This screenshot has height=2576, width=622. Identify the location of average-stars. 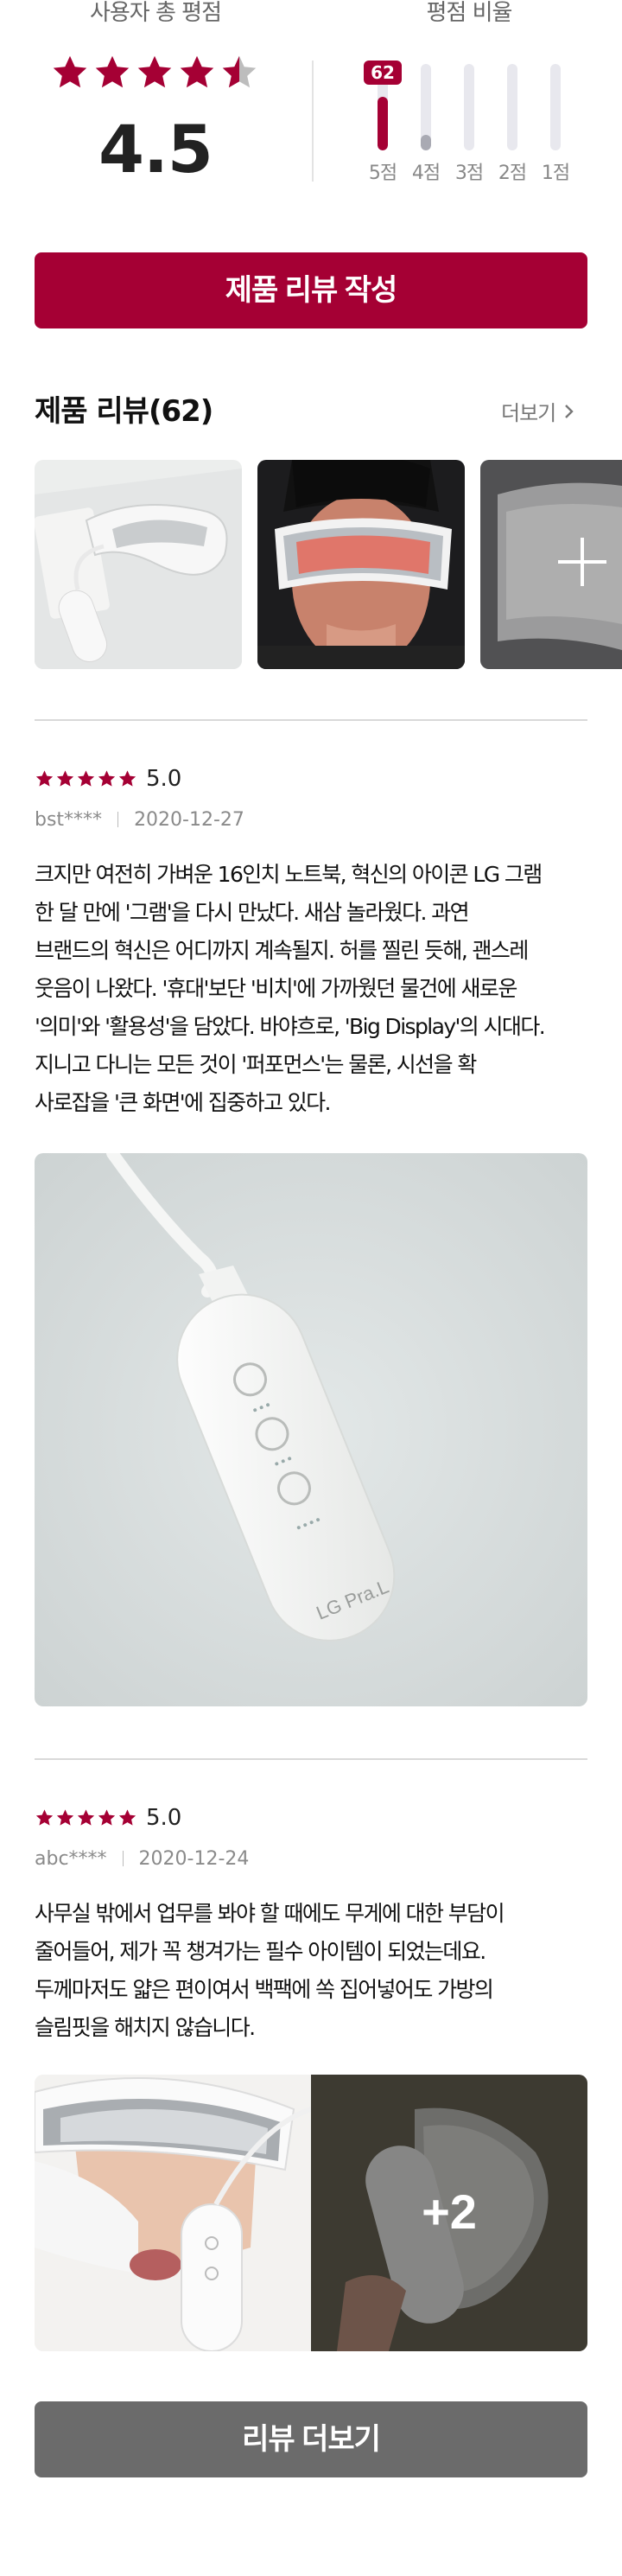
(154, 73).